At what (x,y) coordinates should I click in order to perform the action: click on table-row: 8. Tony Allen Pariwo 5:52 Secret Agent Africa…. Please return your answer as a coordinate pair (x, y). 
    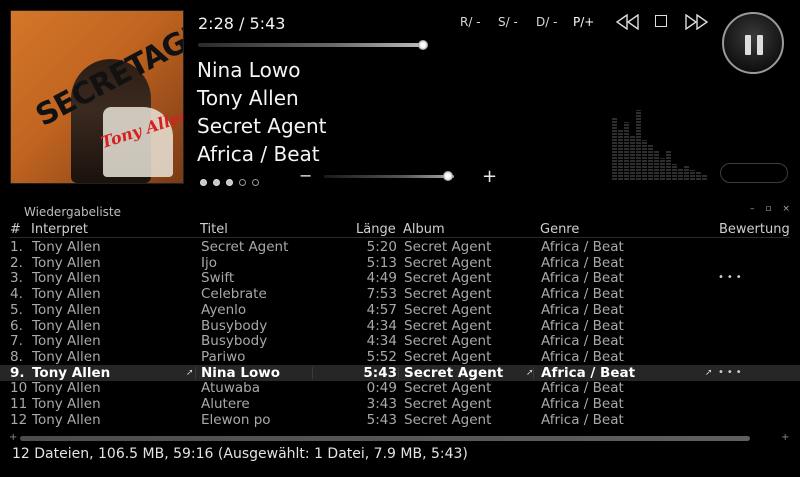
    Looking at the image, I should click on (400, 357).